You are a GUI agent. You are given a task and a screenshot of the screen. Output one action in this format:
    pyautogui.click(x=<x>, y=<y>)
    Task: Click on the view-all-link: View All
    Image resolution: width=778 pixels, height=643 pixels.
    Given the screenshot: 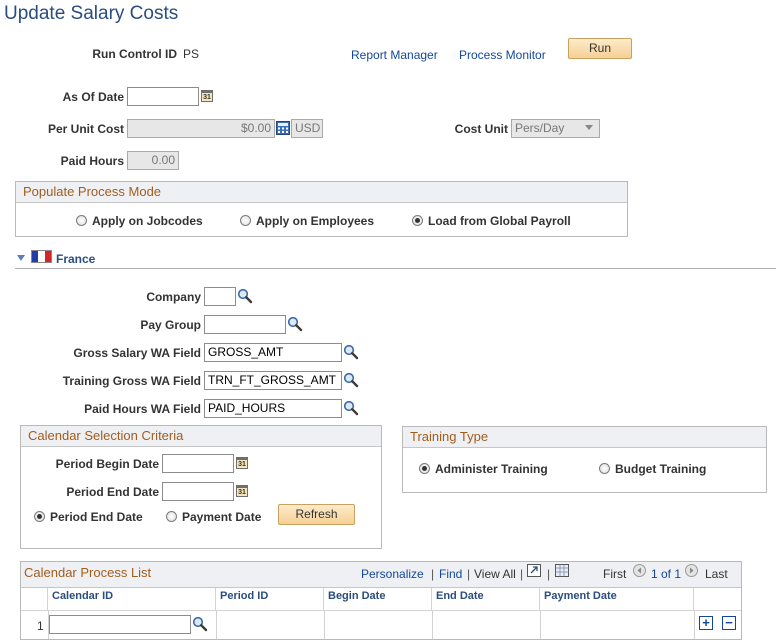 What is the action you would take?
    pyautogui.click(x=495, y=574)
    